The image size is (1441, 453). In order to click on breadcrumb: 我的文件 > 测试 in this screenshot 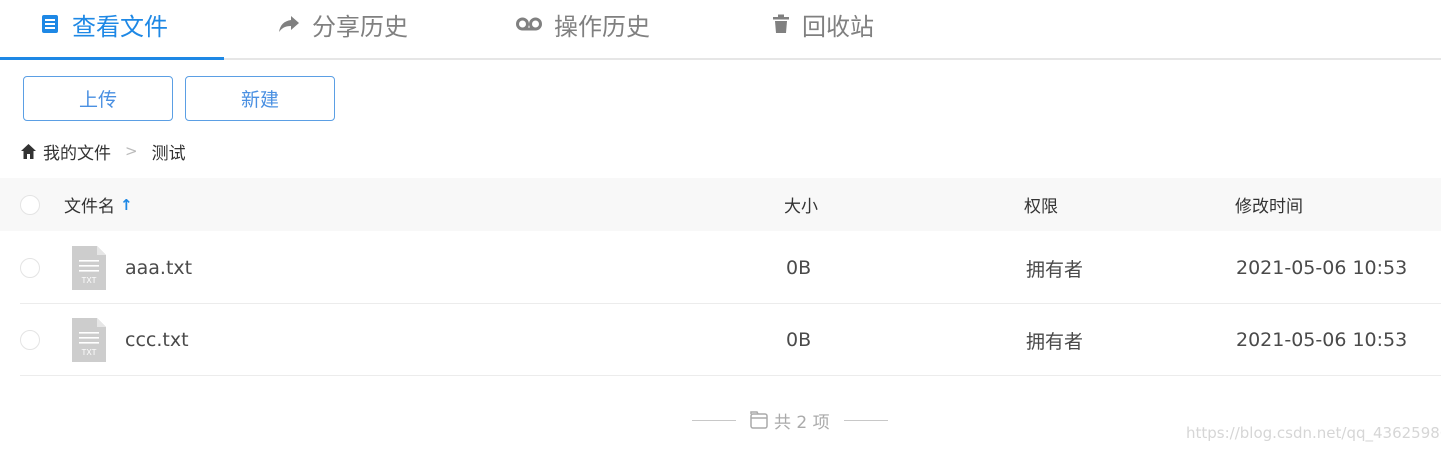, I will do `click(103, 151)`.